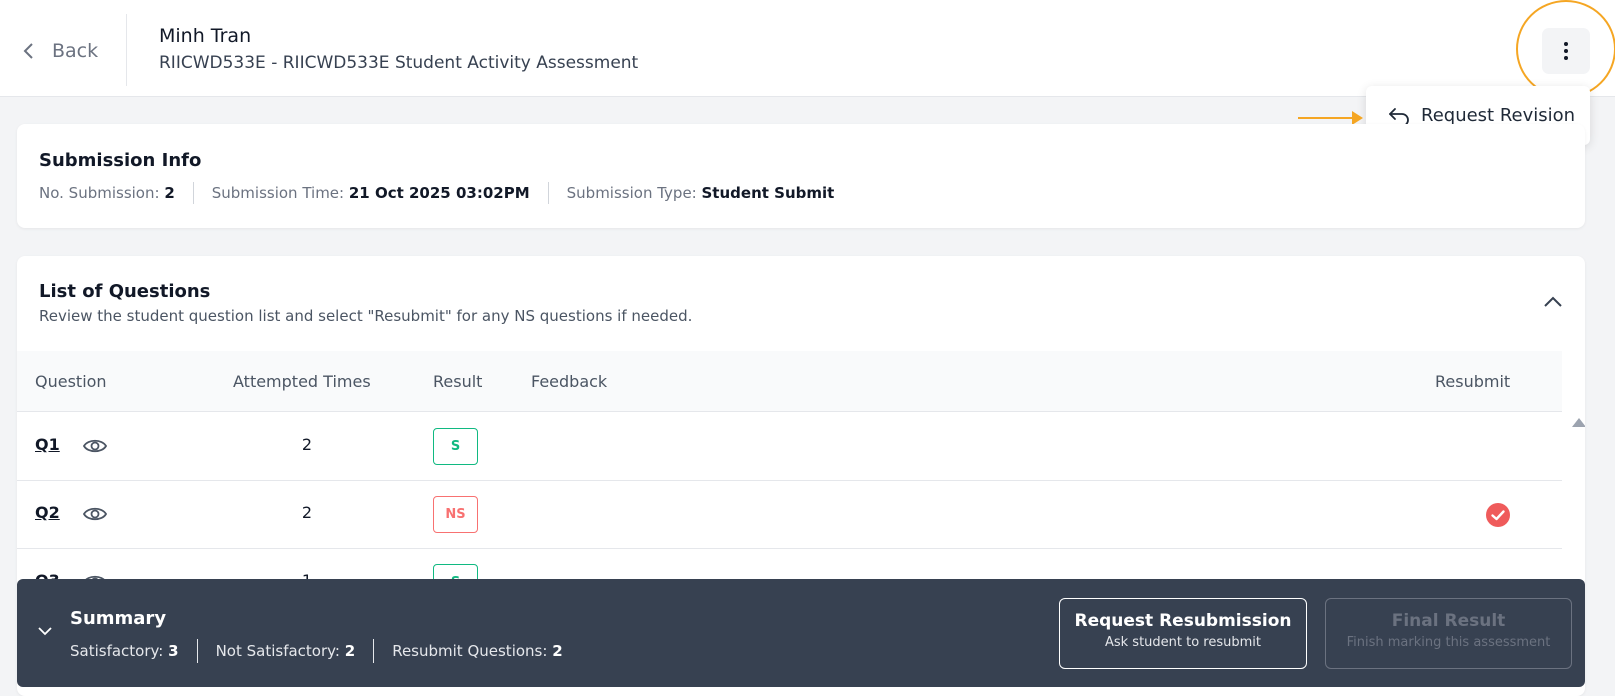 This screenshot has height=696, width=1615. Describe the element at coordinates (124, 651) in the screenshot. I see `satisfactory-count: Satisfactory: 3` at that location.